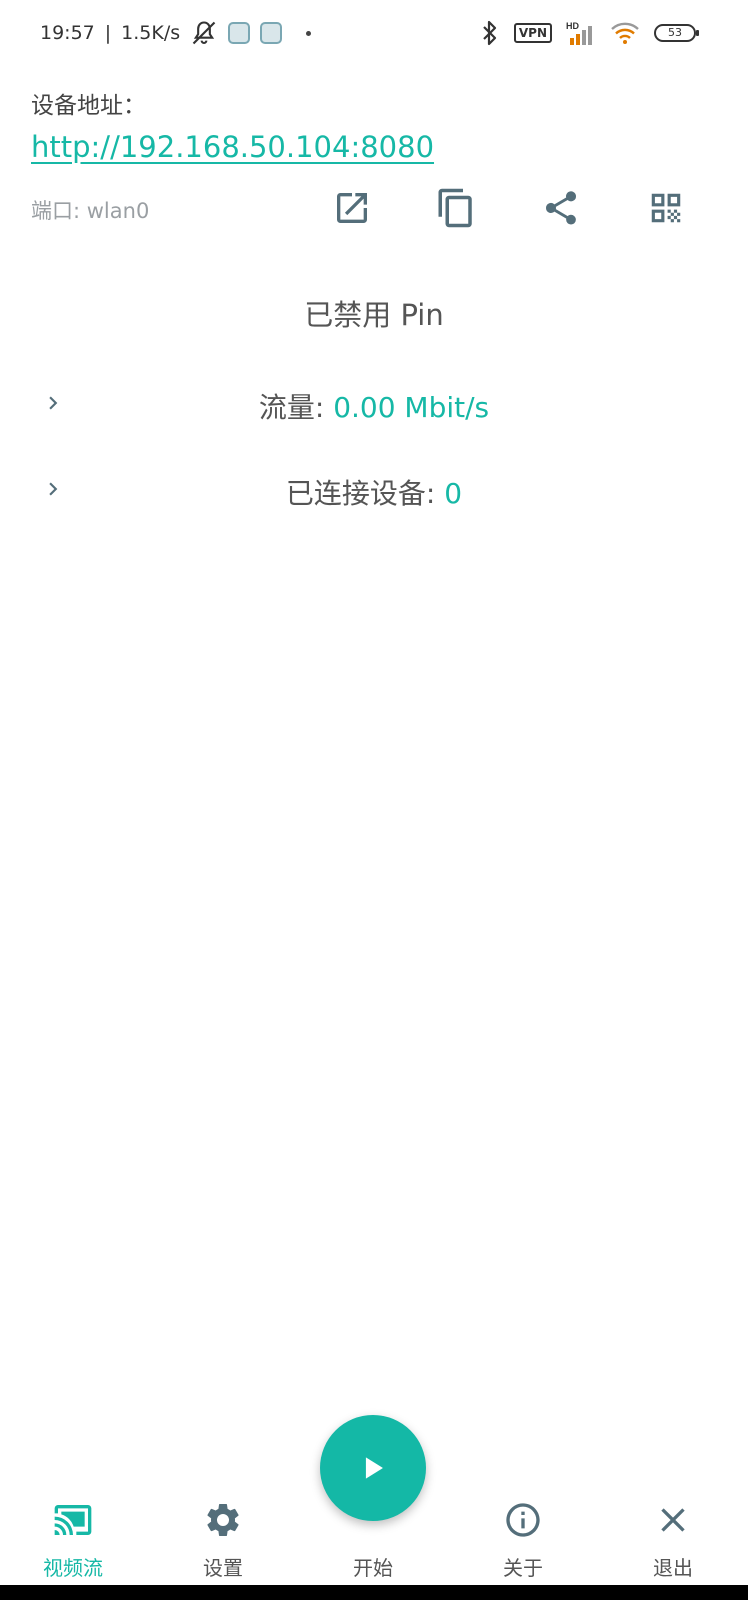  Describe the element at coordinates (523, 1568) in the screenshot. I see `nav-about-label: 关于` at that location.